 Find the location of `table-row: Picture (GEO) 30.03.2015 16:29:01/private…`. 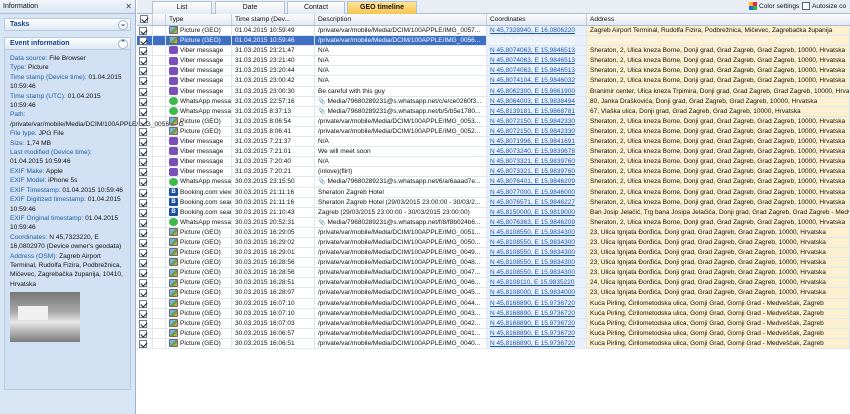

table-row: Picture (GEO) 30.03.2015 16:29:01/private… is located at coordinates (493, 253).